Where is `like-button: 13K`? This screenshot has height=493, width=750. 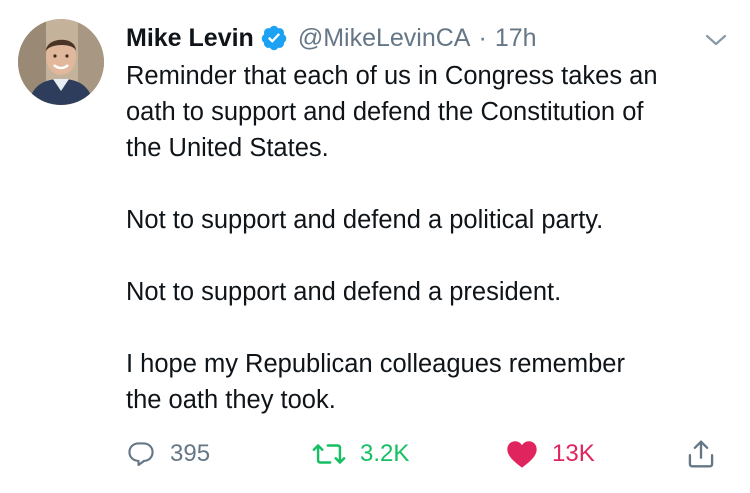
like-button: 13K is located at coordinates (550, 454).